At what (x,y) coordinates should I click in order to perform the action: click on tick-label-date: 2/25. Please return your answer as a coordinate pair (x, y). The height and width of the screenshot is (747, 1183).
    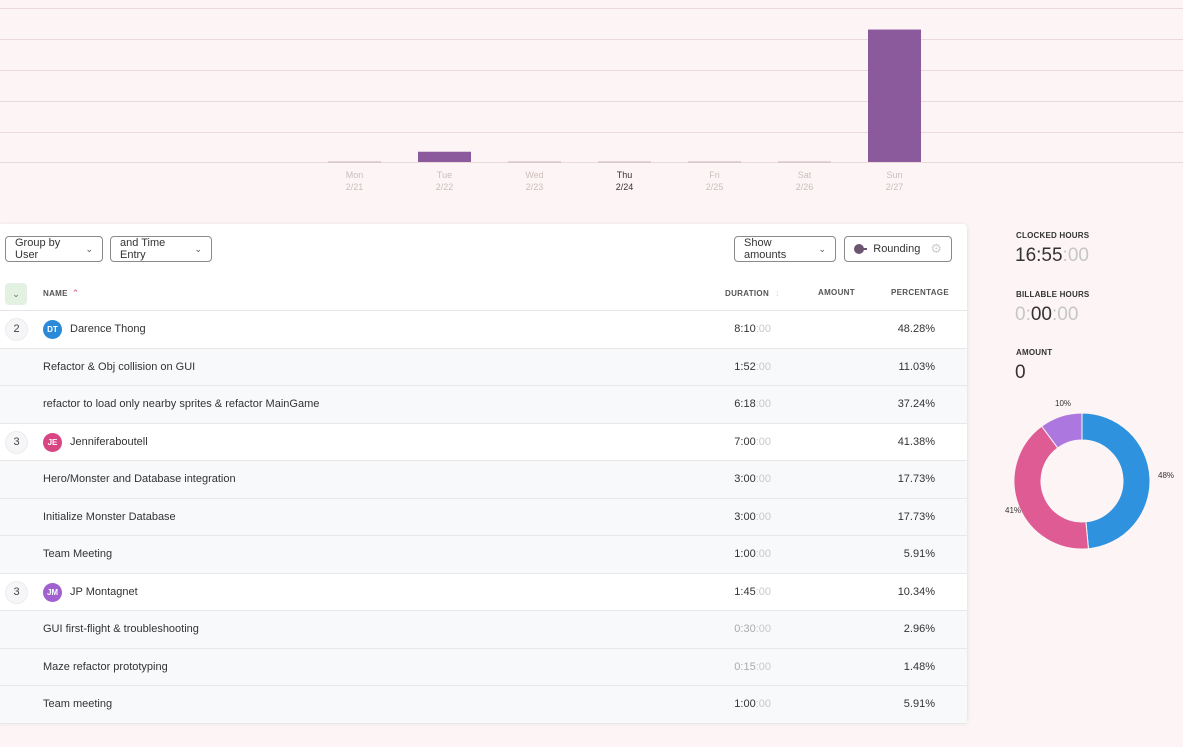
    Looking at the image, I should click on (714, 187).